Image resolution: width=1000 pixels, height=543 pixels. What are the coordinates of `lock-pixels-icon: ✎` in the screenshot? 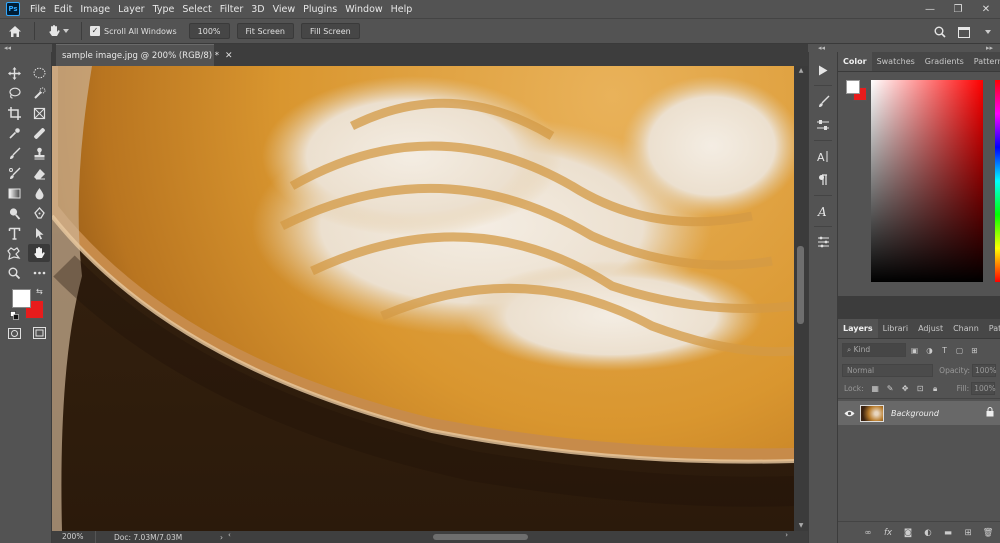 It's located at (890, 389).